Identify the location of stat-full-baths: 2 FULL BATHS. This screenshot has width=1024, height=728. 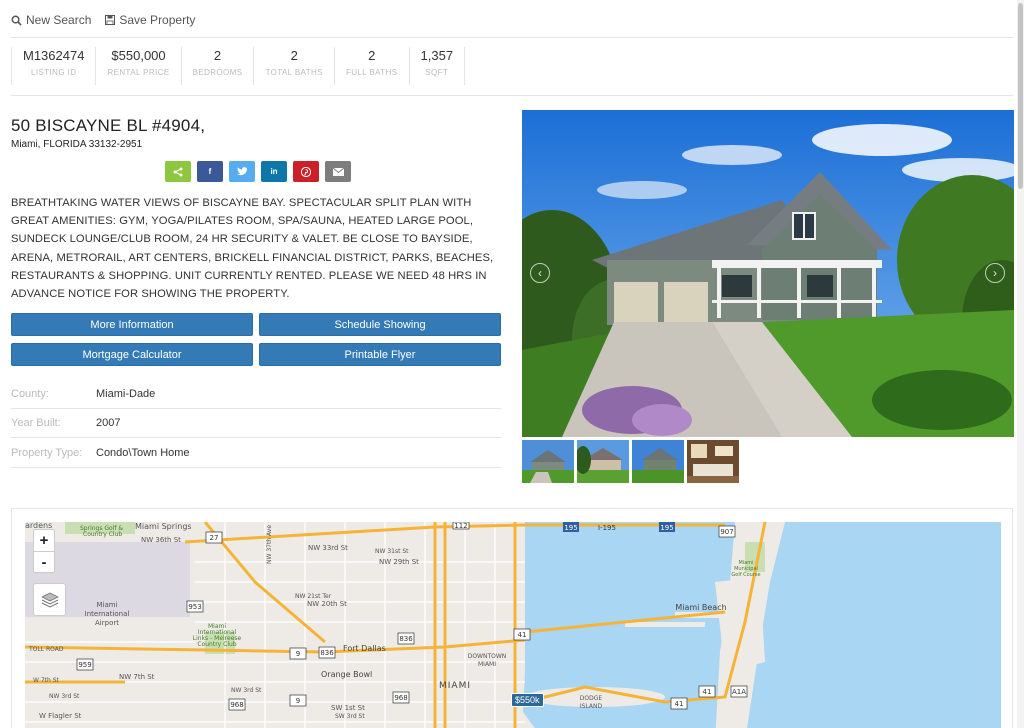
(371, 66).